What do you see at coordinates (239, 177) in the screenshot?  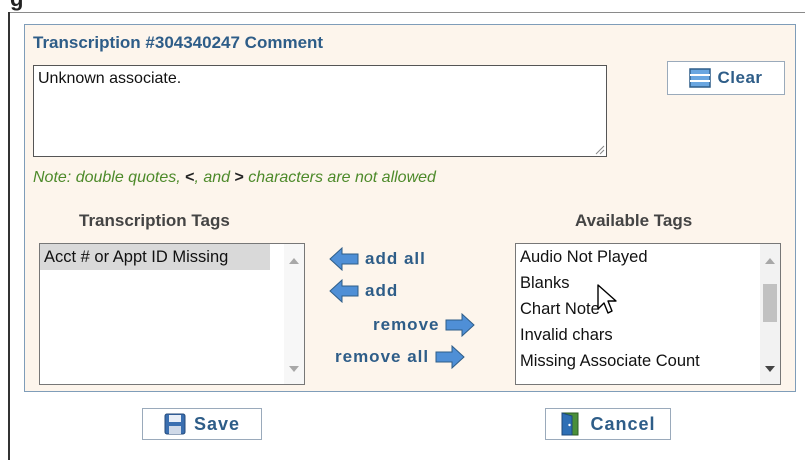 I see `note-gt: >` at bounding box center [239, 177].